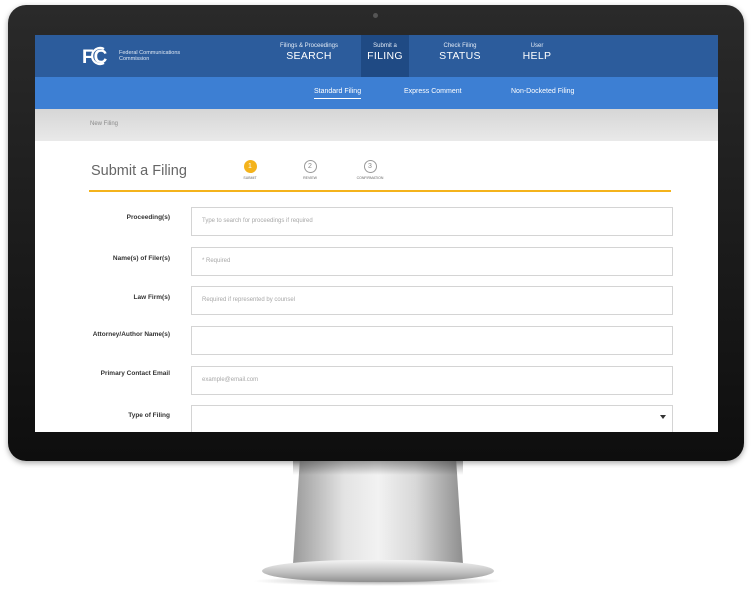 The image size is (754, 591). Describe the element at coordinates (432, 261) in the screenshot. I see `filer-names-input: * Required` at that location.